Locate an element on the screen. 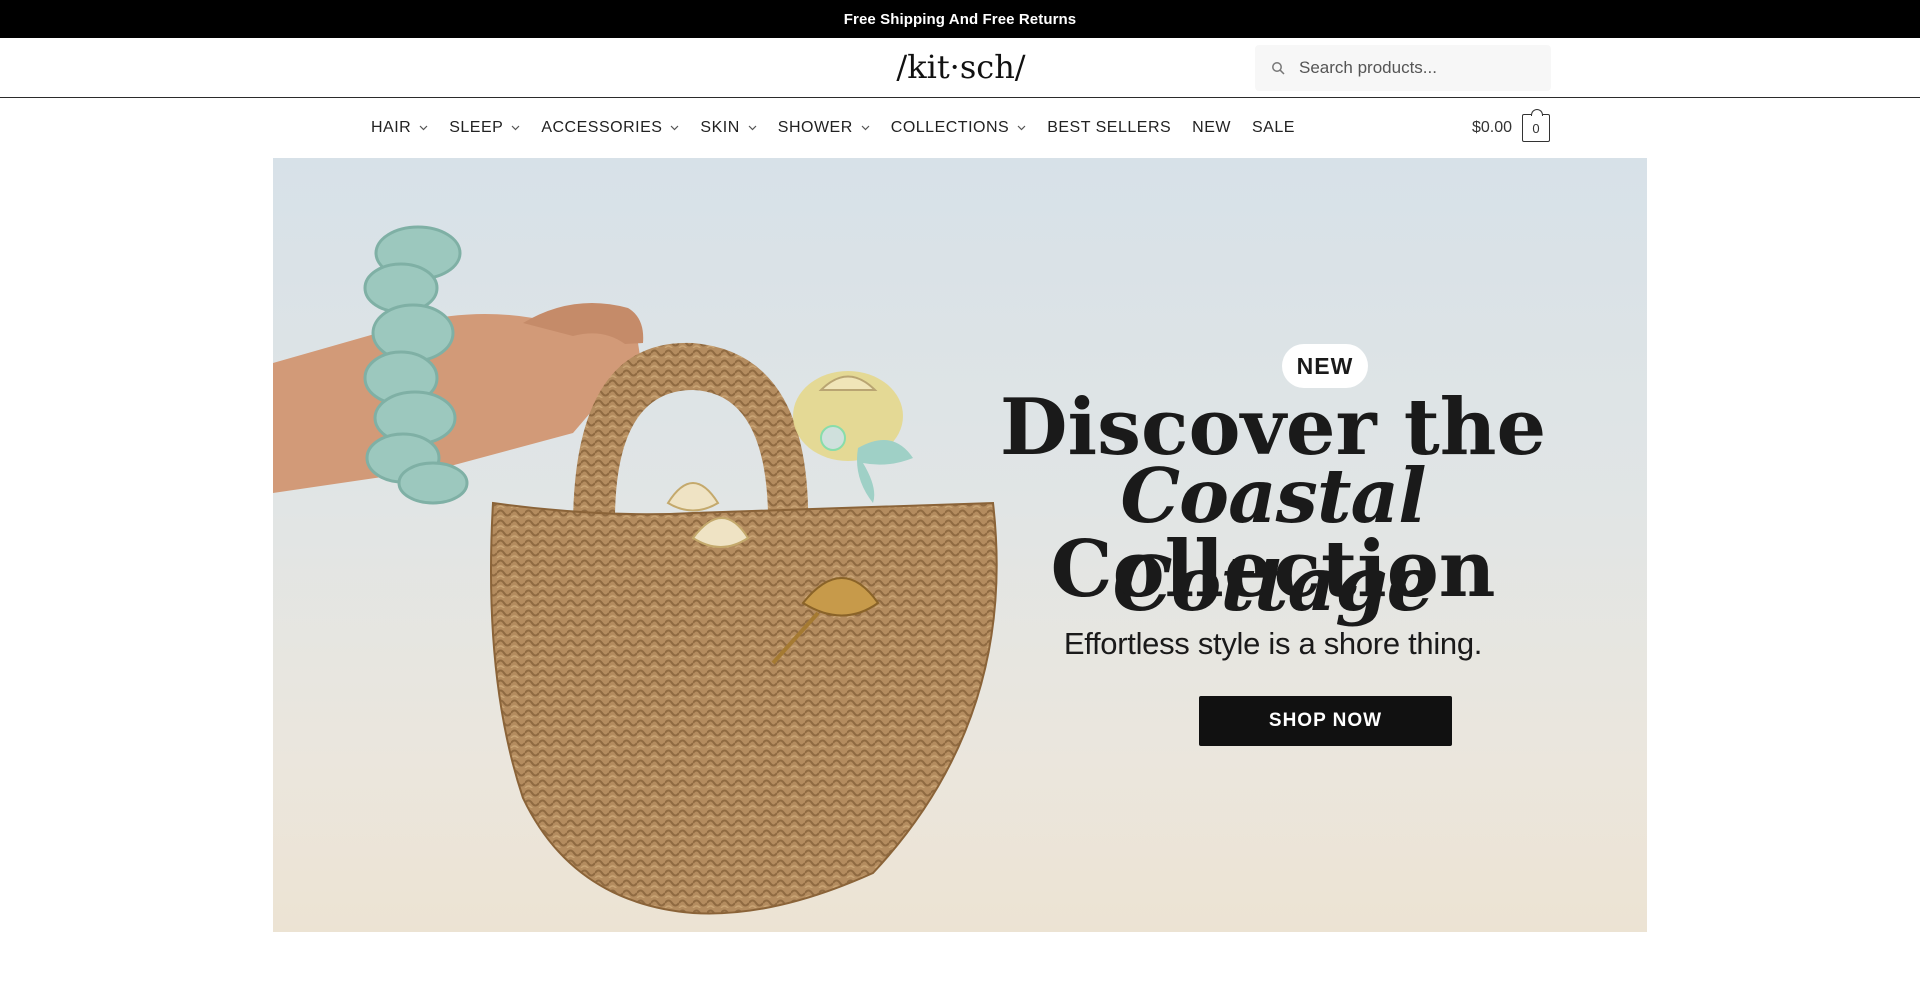 Image resolution: width=1920 pixels, height=993 pixels. kitsch-logo: /kit·sch/ is located at coordinates (961, 67).